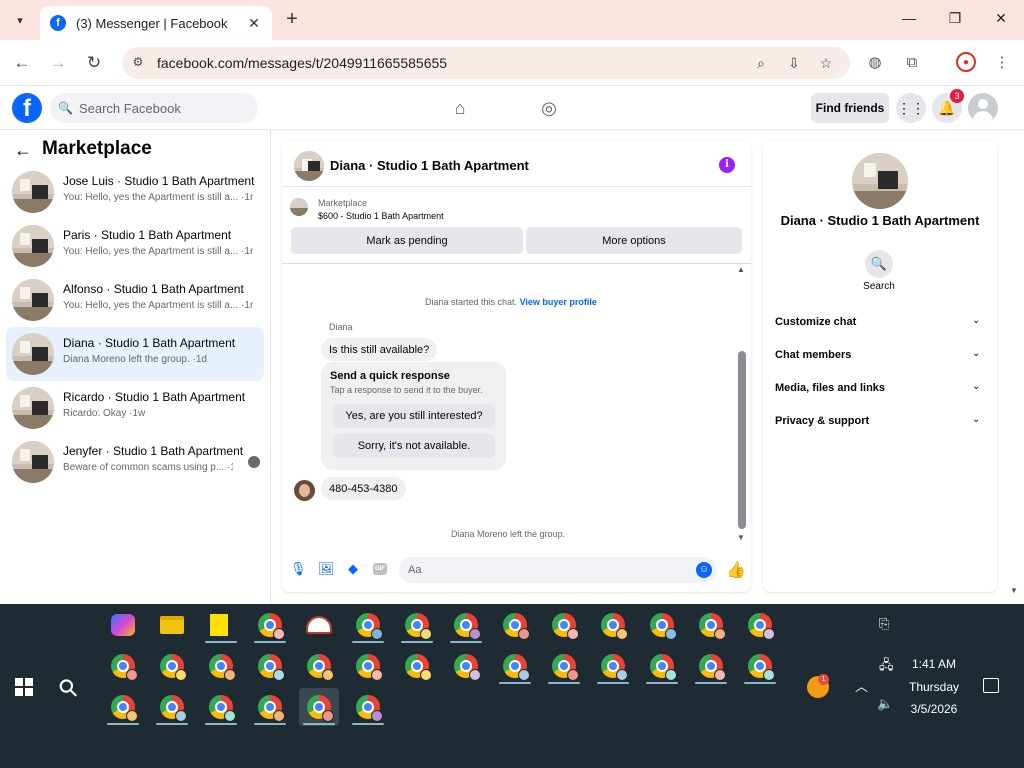  I want to click on translate-icon: ◍, so click(875, 63).